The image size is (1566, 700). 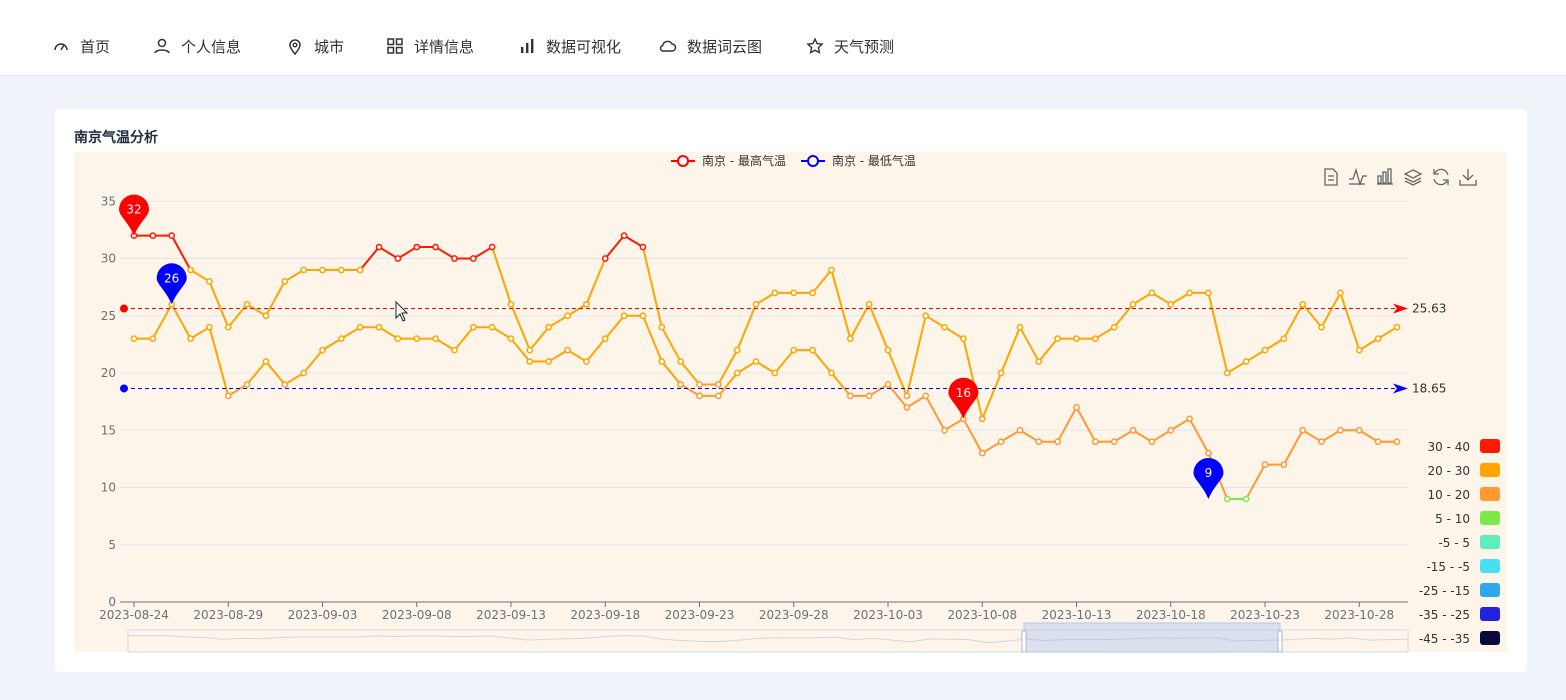 What do you see at coordinates (1441, 177) in the screenshot?
I see `restore-icon` at bounding box center [1441, 177].